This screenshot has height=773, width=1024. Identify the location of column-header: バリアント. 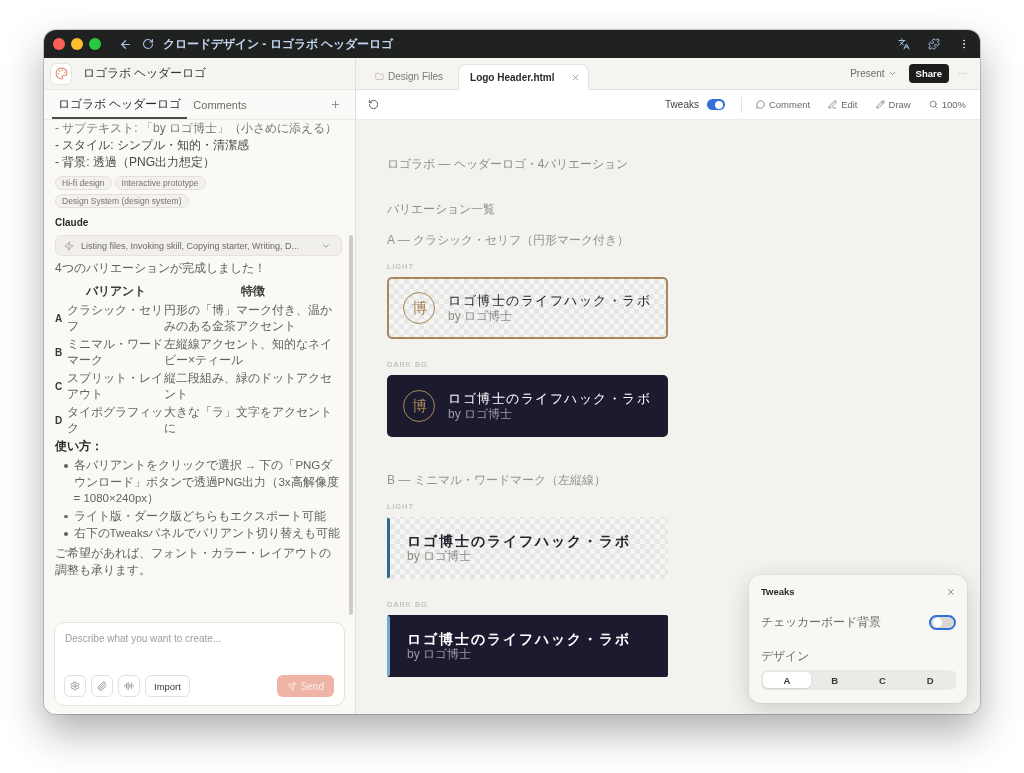
(115, 291).